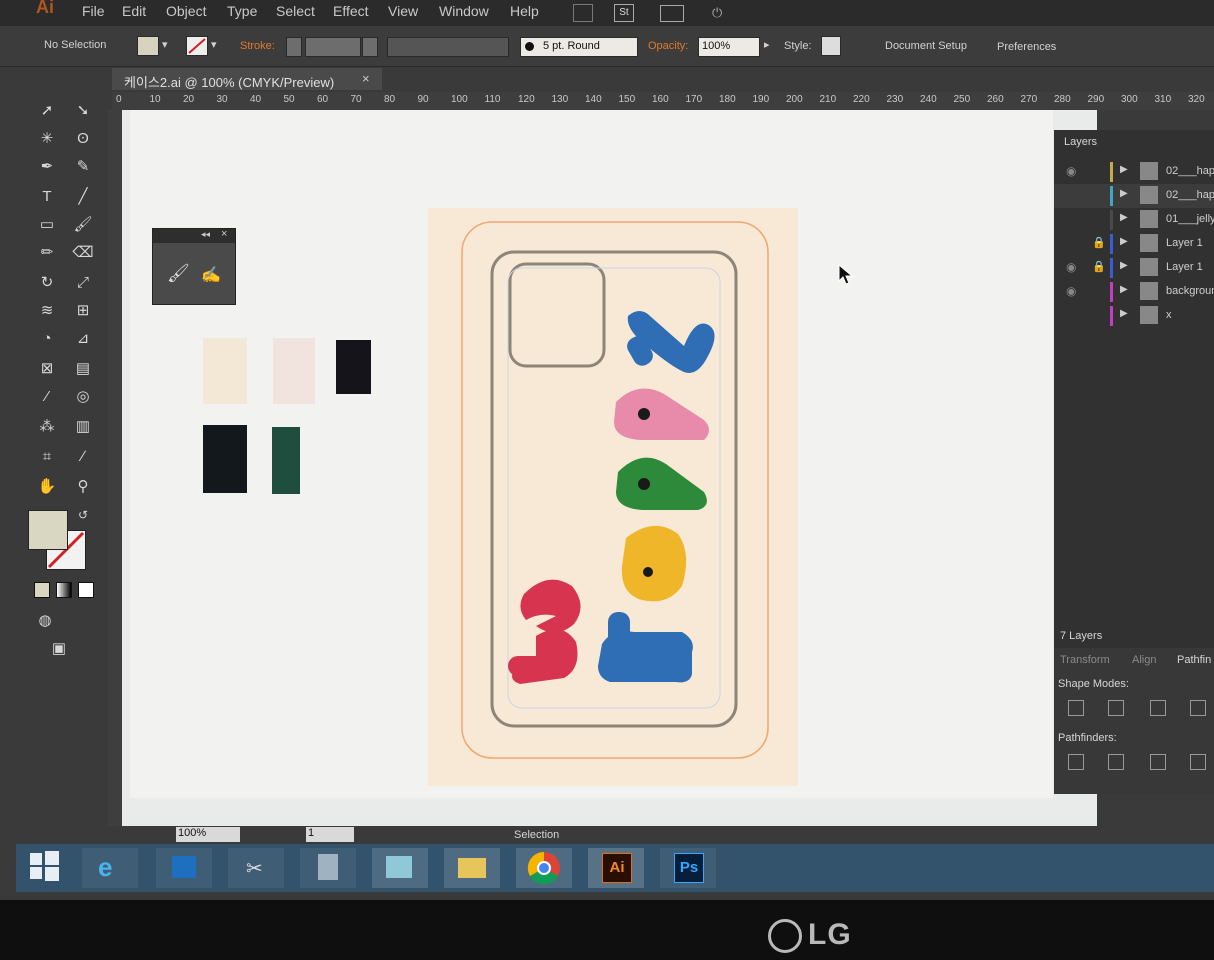 Image resolution: width=1214 pixels, height=960 pixels. I want to click on swatch-green, so click(286, 460).